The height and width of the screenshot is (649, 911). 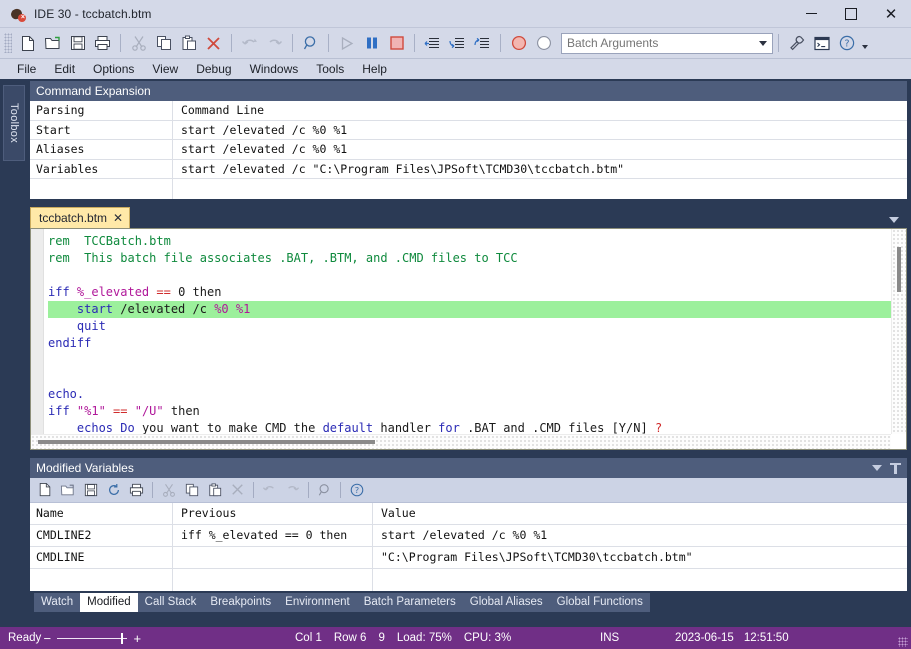 What do you see at coordinates (895, 468) in the screenshot?
I see `pin-icon` at bounding box center [895, 468].